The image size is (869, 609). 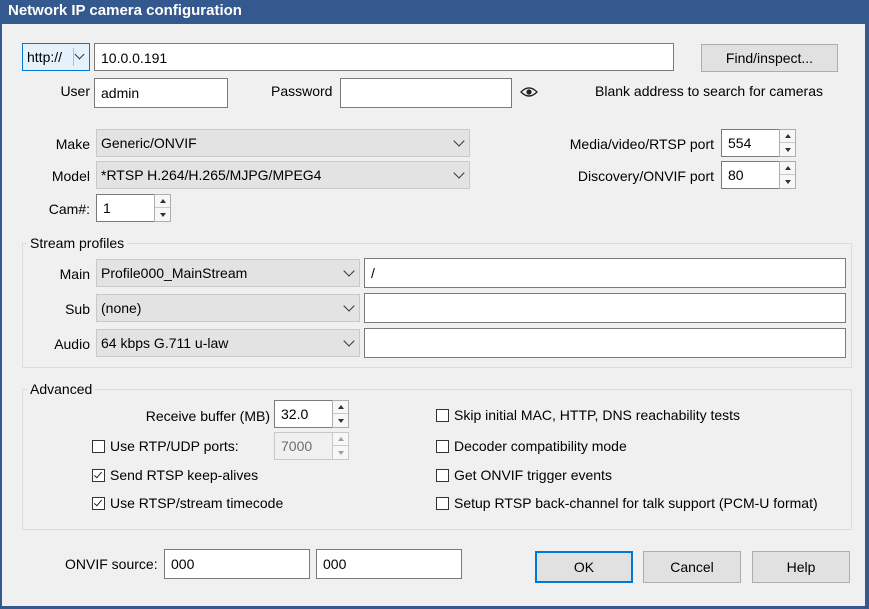 What do you see at coordinates (45, 57) in the screenshot?
I see `protocol-value: http://` at bounding box center [45, 57].